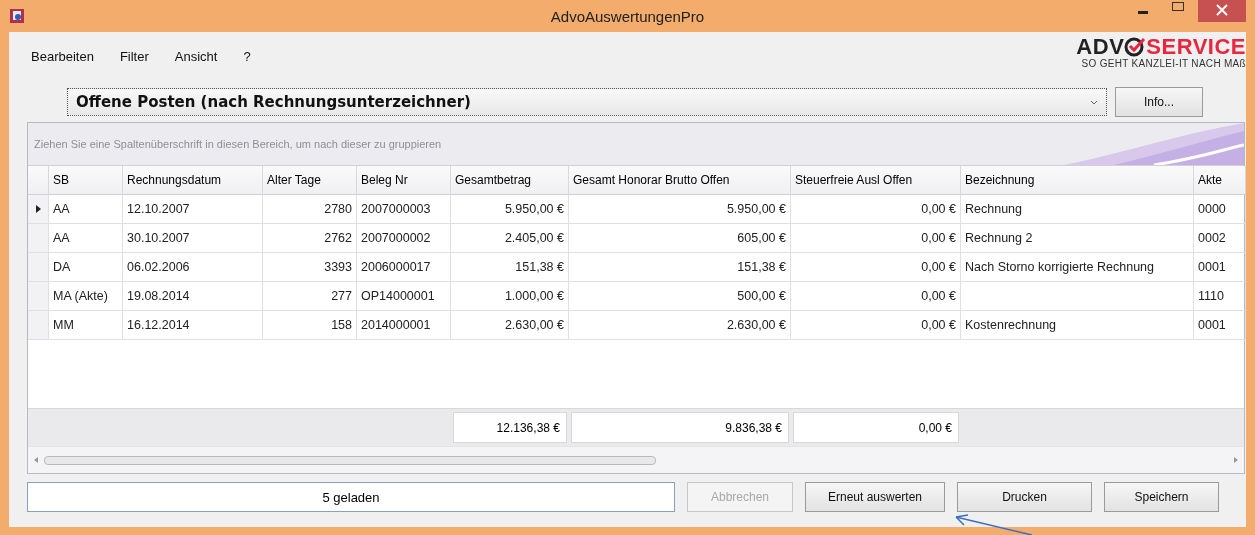  I want to click on table-cell: 2007000002, so click(404, 238).